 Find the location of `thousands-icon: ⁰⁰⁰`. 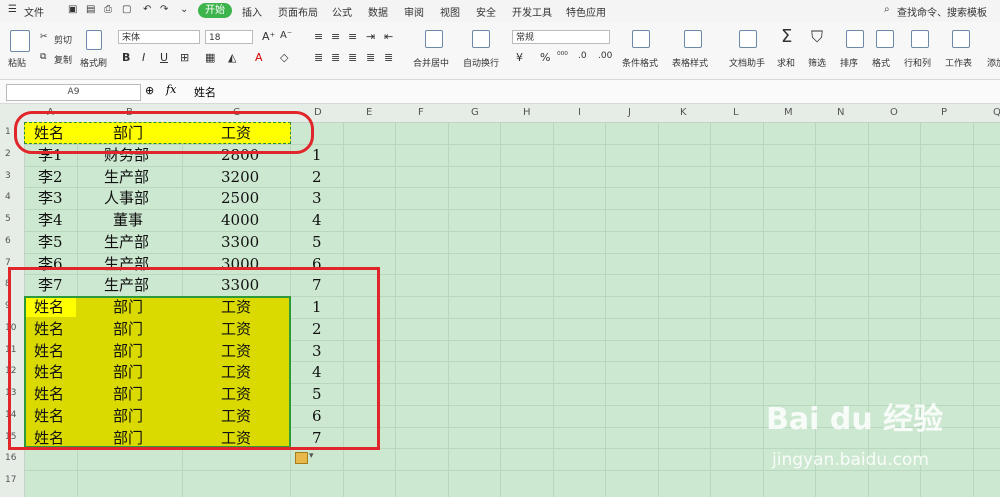

thousands-icon: ⁰⁰⁰ is located at coordinates (562, 56).